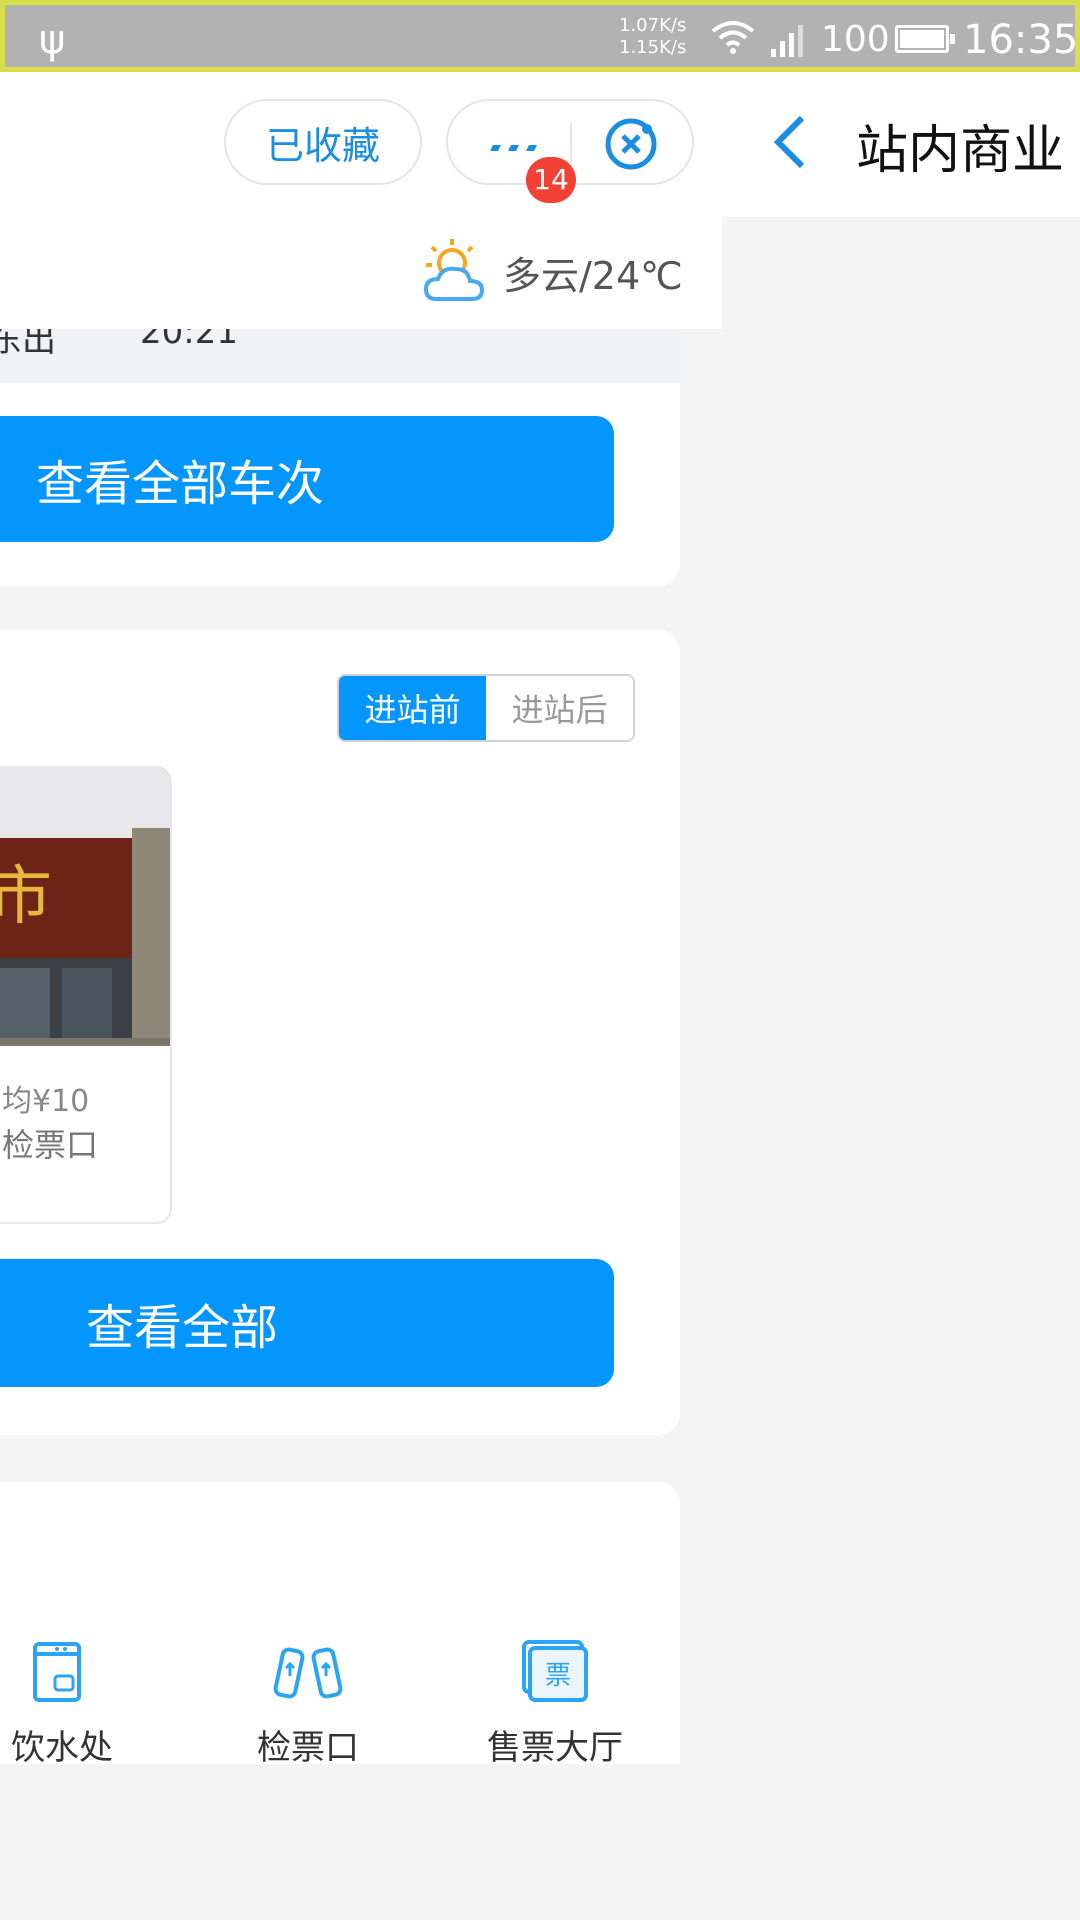  Describe the element at coordinates (559, 708) in the screenshot. I see `tab-after-entry: 进站后` at that location.